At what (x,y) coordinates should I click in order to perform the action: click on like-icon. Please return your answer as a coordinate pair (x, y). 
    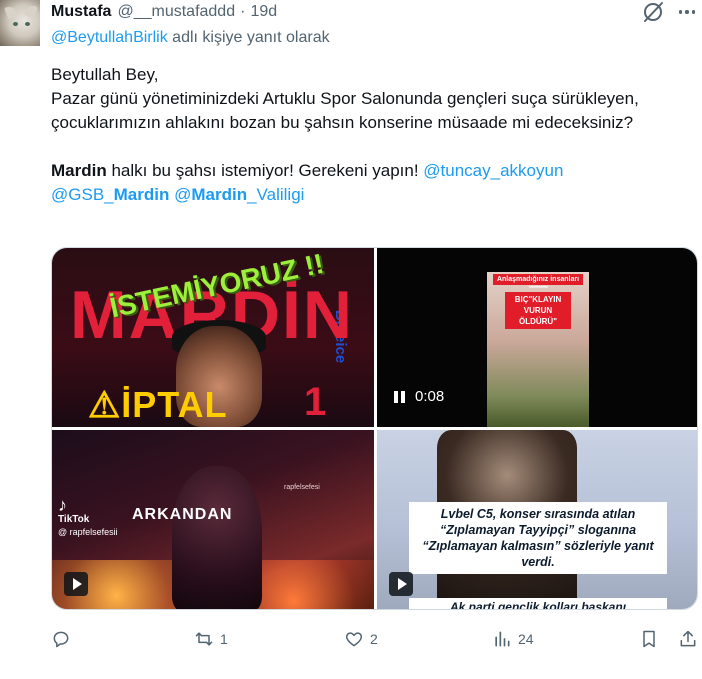
    Looking at the image, I should click on (354, 639).